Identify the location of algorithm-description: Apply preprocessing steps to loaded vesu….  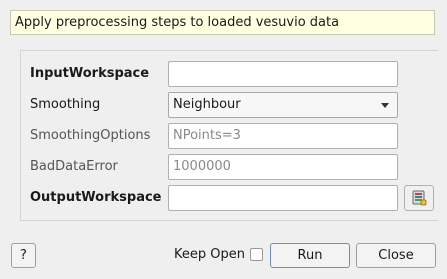
(222, 22).